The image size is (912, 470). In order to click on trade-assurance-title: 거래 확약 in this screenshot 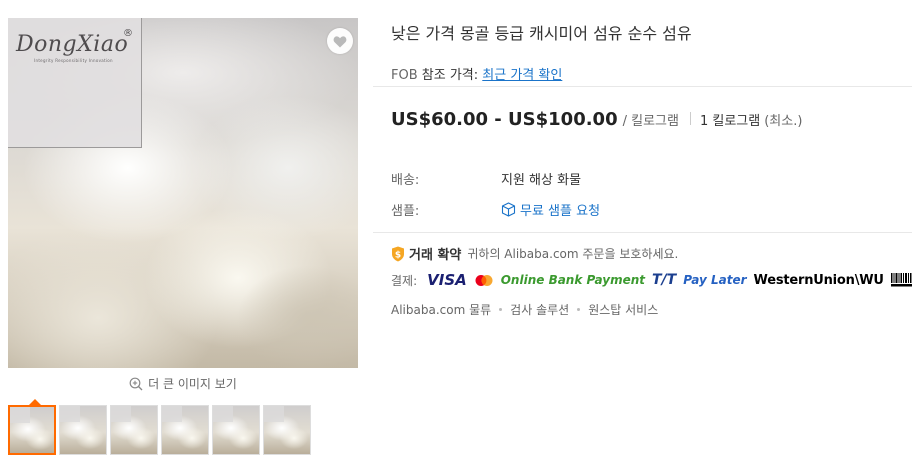, I will do `click(435, 255)`.